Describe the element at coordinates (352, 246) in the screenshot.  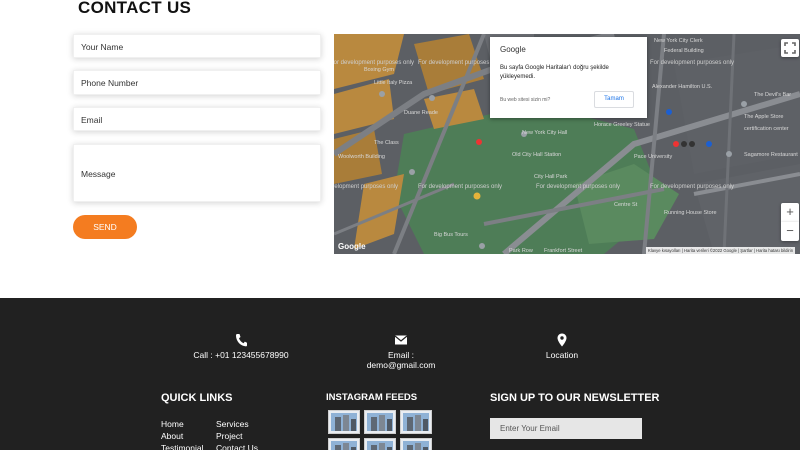
I see `google-logo: Google` at that location.